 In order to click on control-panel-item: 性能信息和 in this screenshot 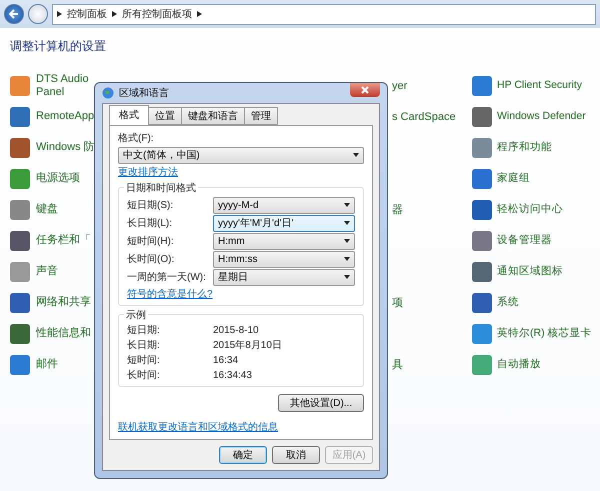, I will do `click(63, 333)`.